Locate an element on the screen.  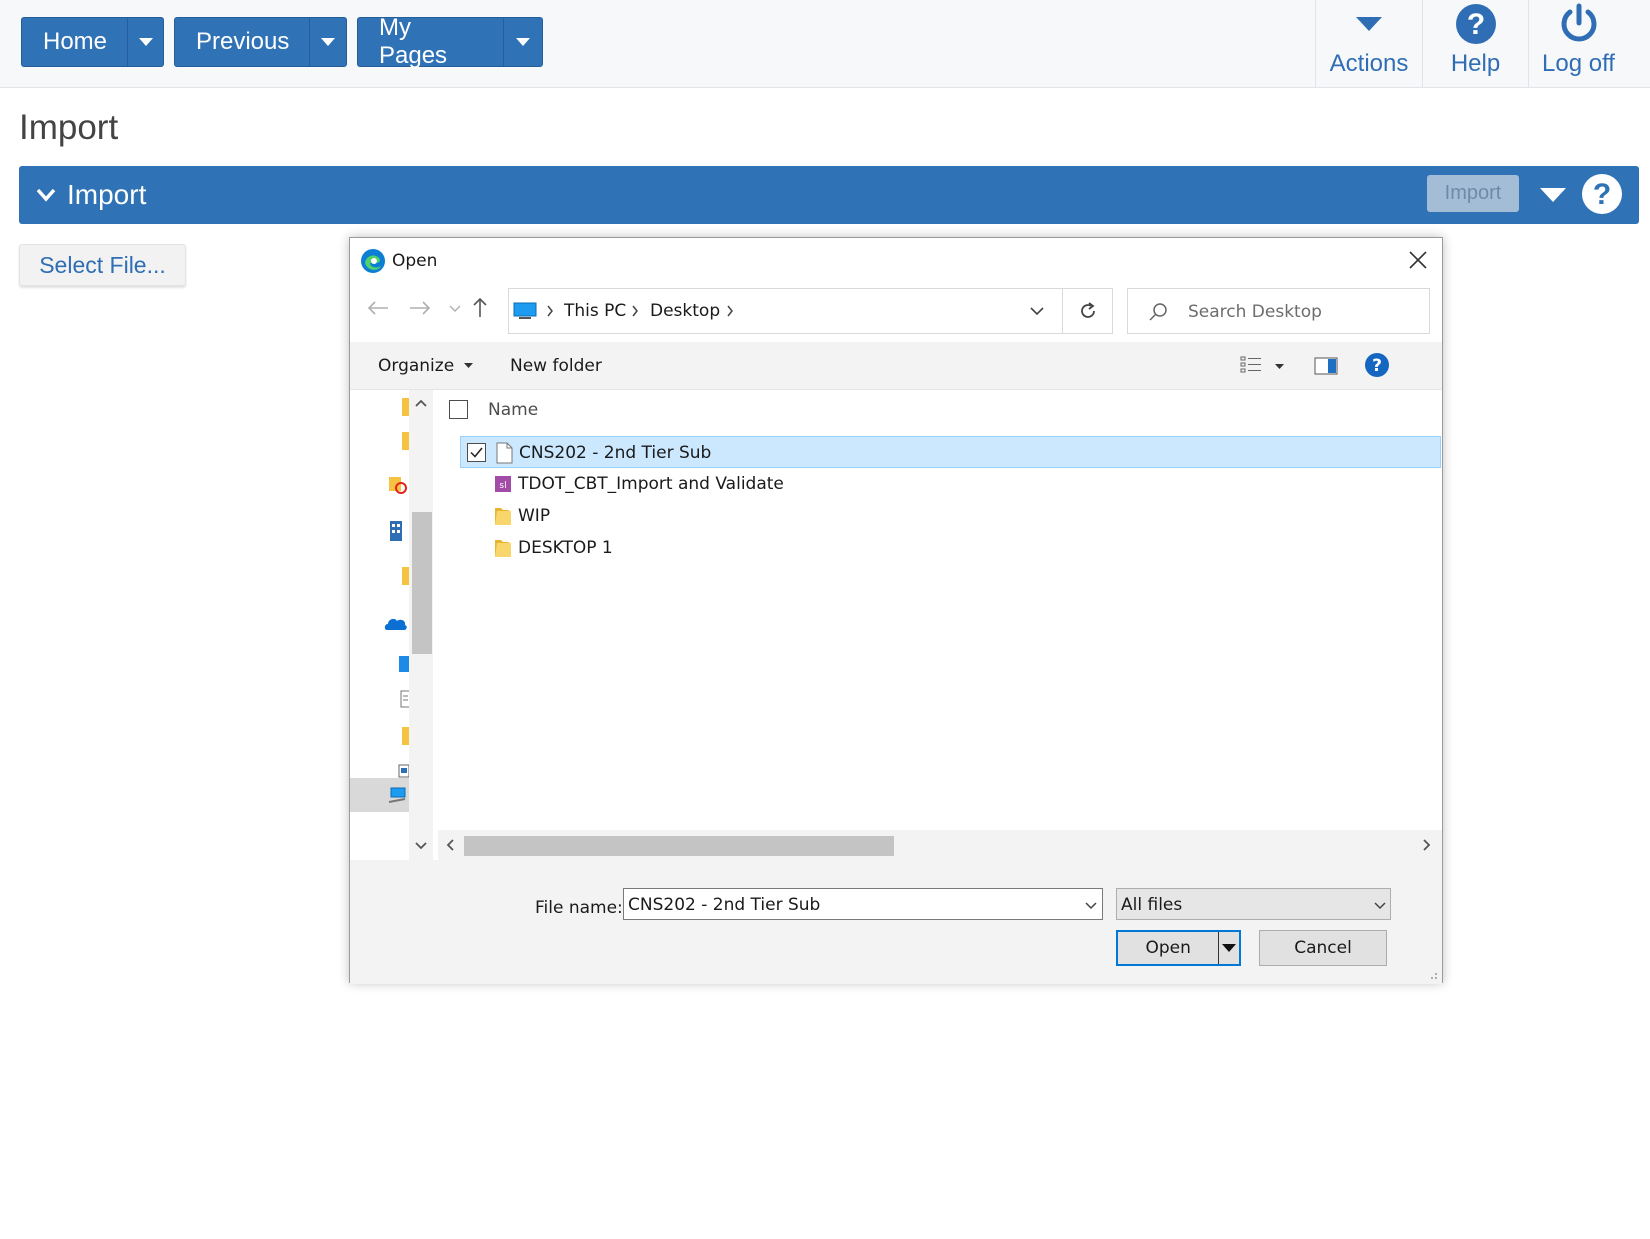
dialog-title: Open is located at coordinates (415, 261).